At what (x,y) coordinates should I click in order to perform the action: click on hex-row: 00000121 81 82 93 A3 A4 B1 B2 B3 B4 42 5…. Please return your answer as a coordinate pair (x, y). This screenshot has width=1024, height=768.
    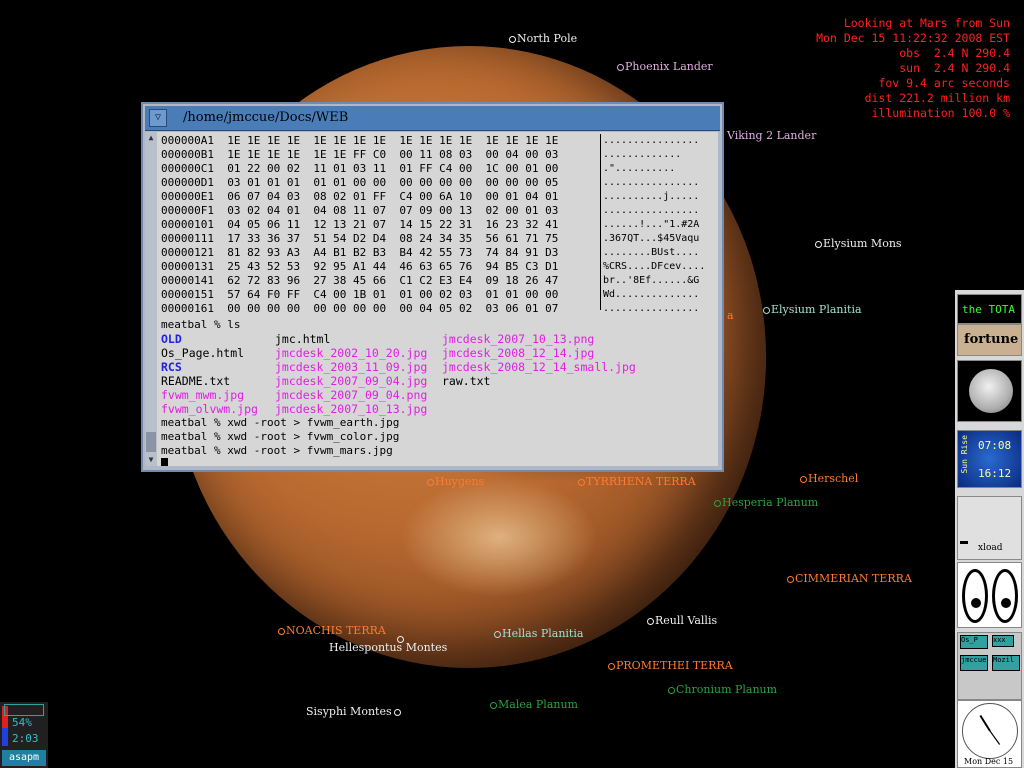
    Looking at the image, I should click on (360, 252).